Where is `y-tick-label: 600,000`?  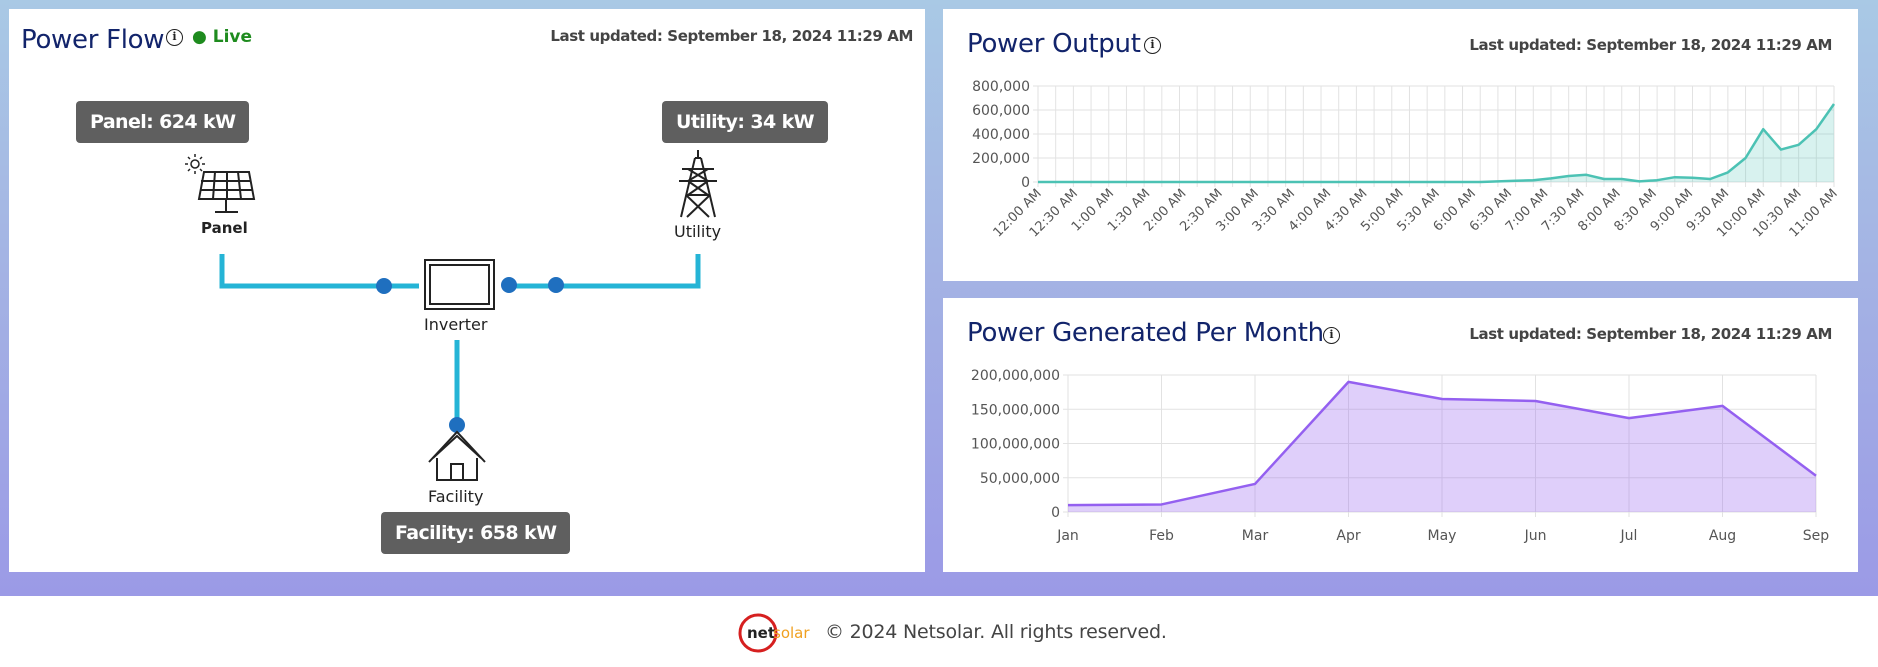
y-tick-label: 600,000 is located at coordinates (1001, 111).